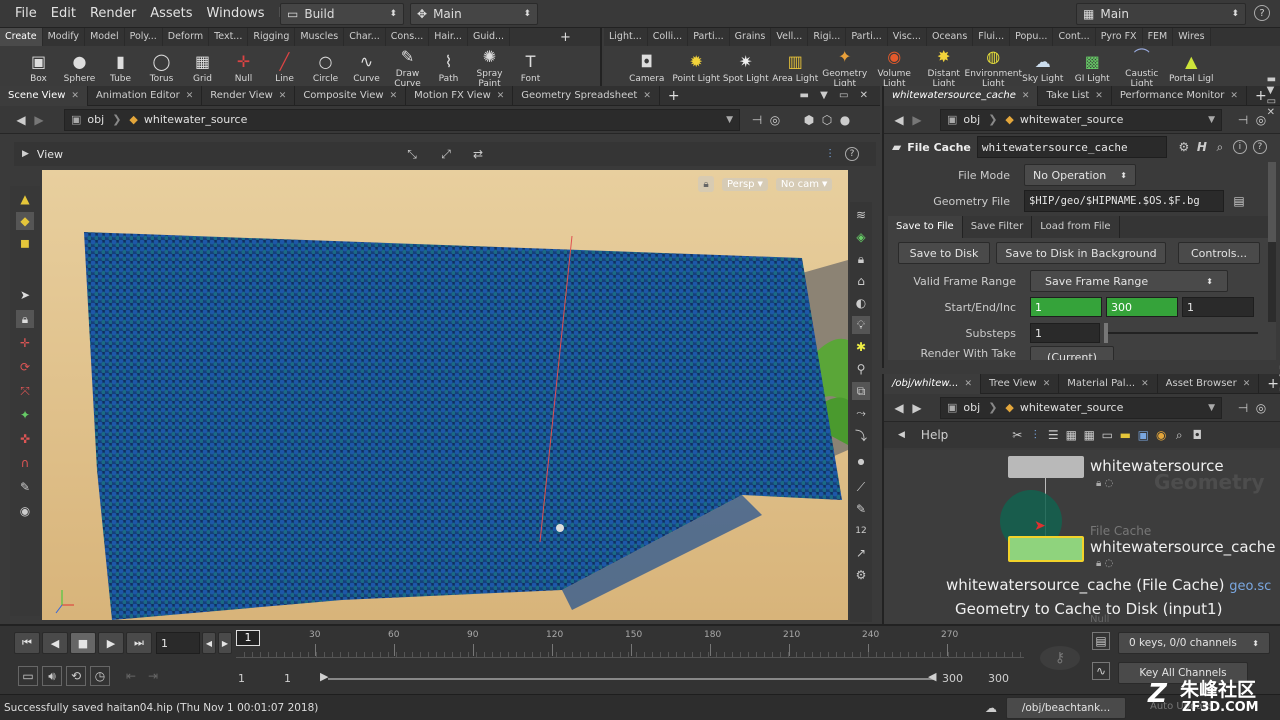 The width and height of the screenshot is (1280, 720). I want to click on snap-grid-icon: ⤵, so click(861, 435).